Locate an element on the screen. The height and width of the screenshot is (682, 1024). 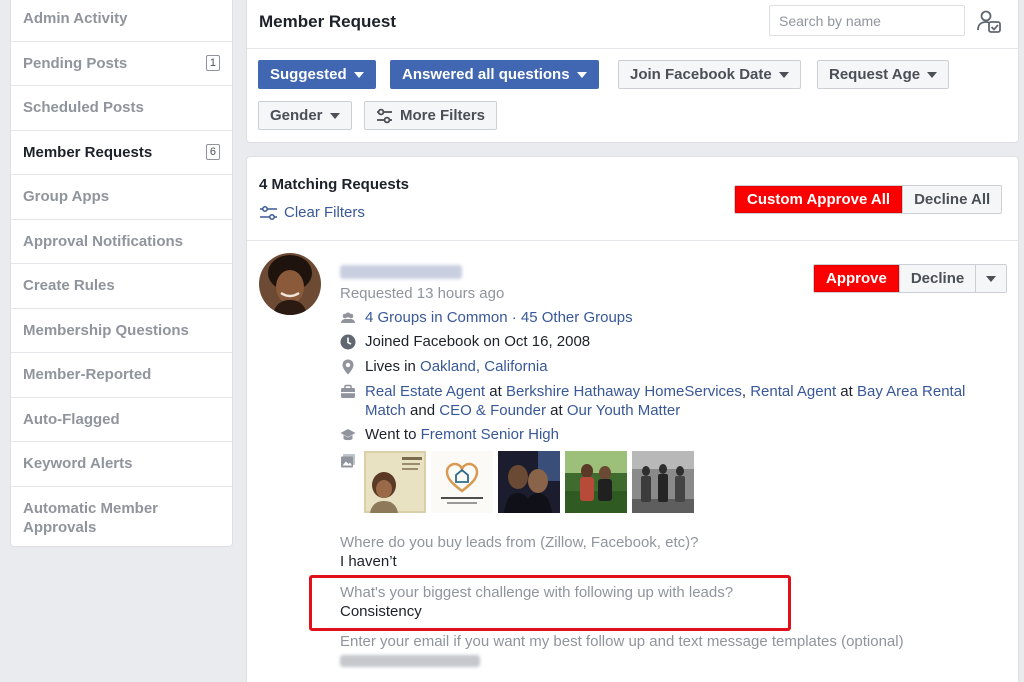
sidebar-item-approval-notifications: Approval Notifications is located at coordinates (121, 242).